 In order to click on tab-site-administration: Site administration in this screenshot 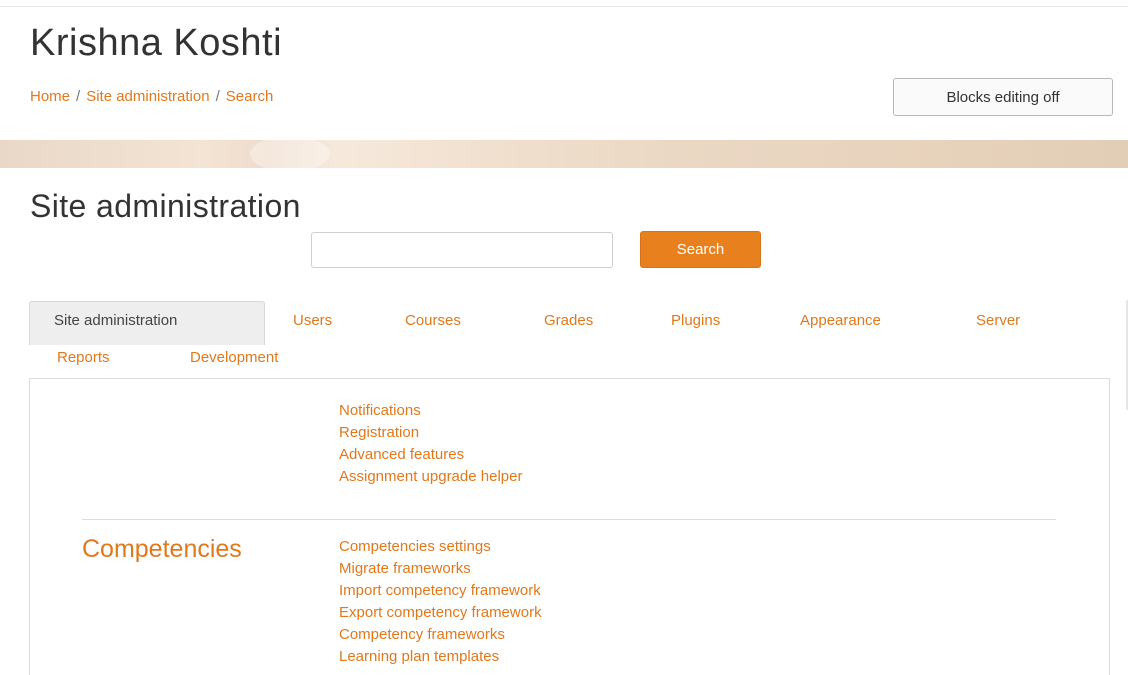, I will do `click(147, 323)`.